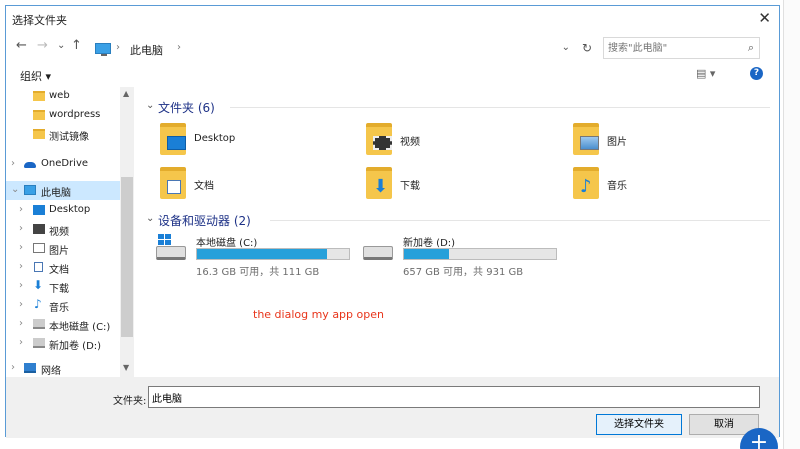  Describe the element at coordinates (345, 48) in the screenshot. I see `address-bar: › 此电脑 › ⌄ ↻` at that location.